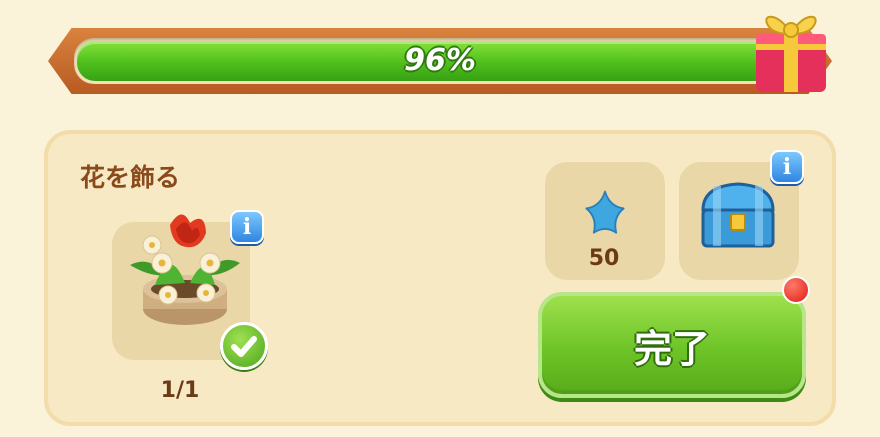  I want to click on complete-button: 完了, so click(672, 345).